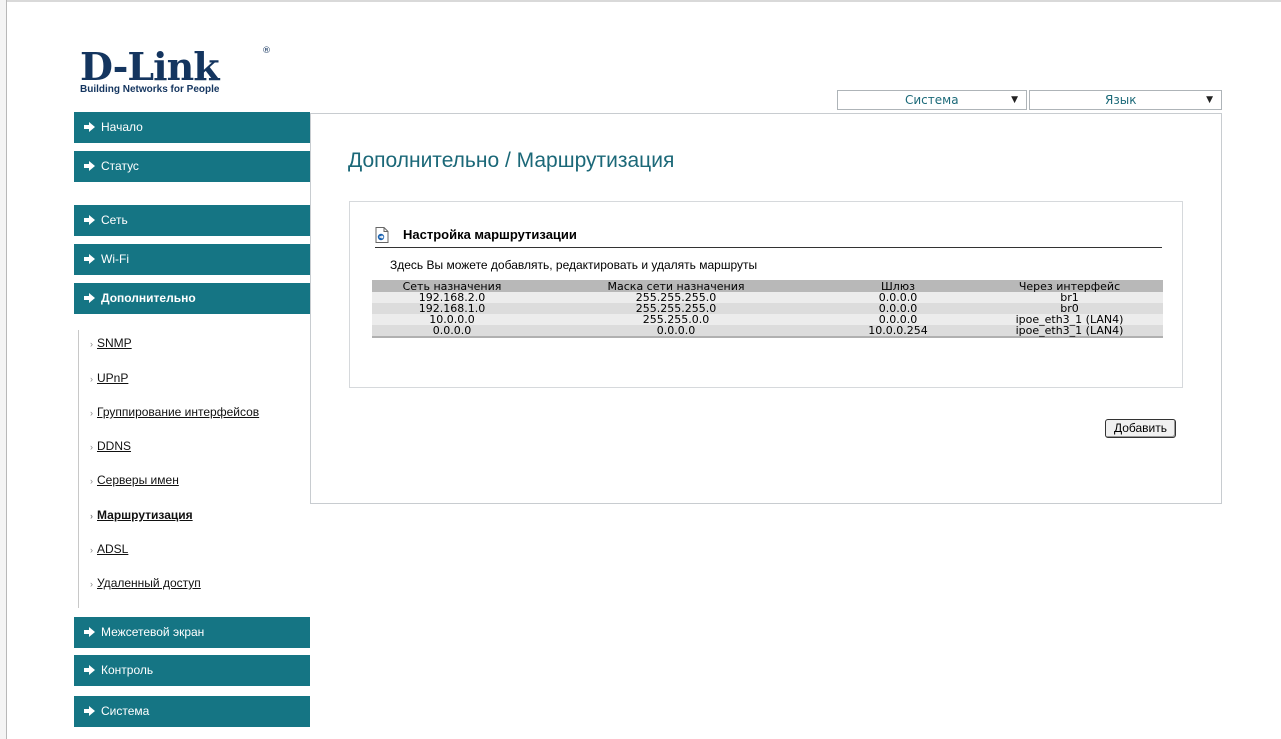 The width and height of the screenshot is (1281, 739). Describe the element at coordinates (192, 259) in the screenshot. I see `sidebar-item-wifi: Wi-Fi` at that location.